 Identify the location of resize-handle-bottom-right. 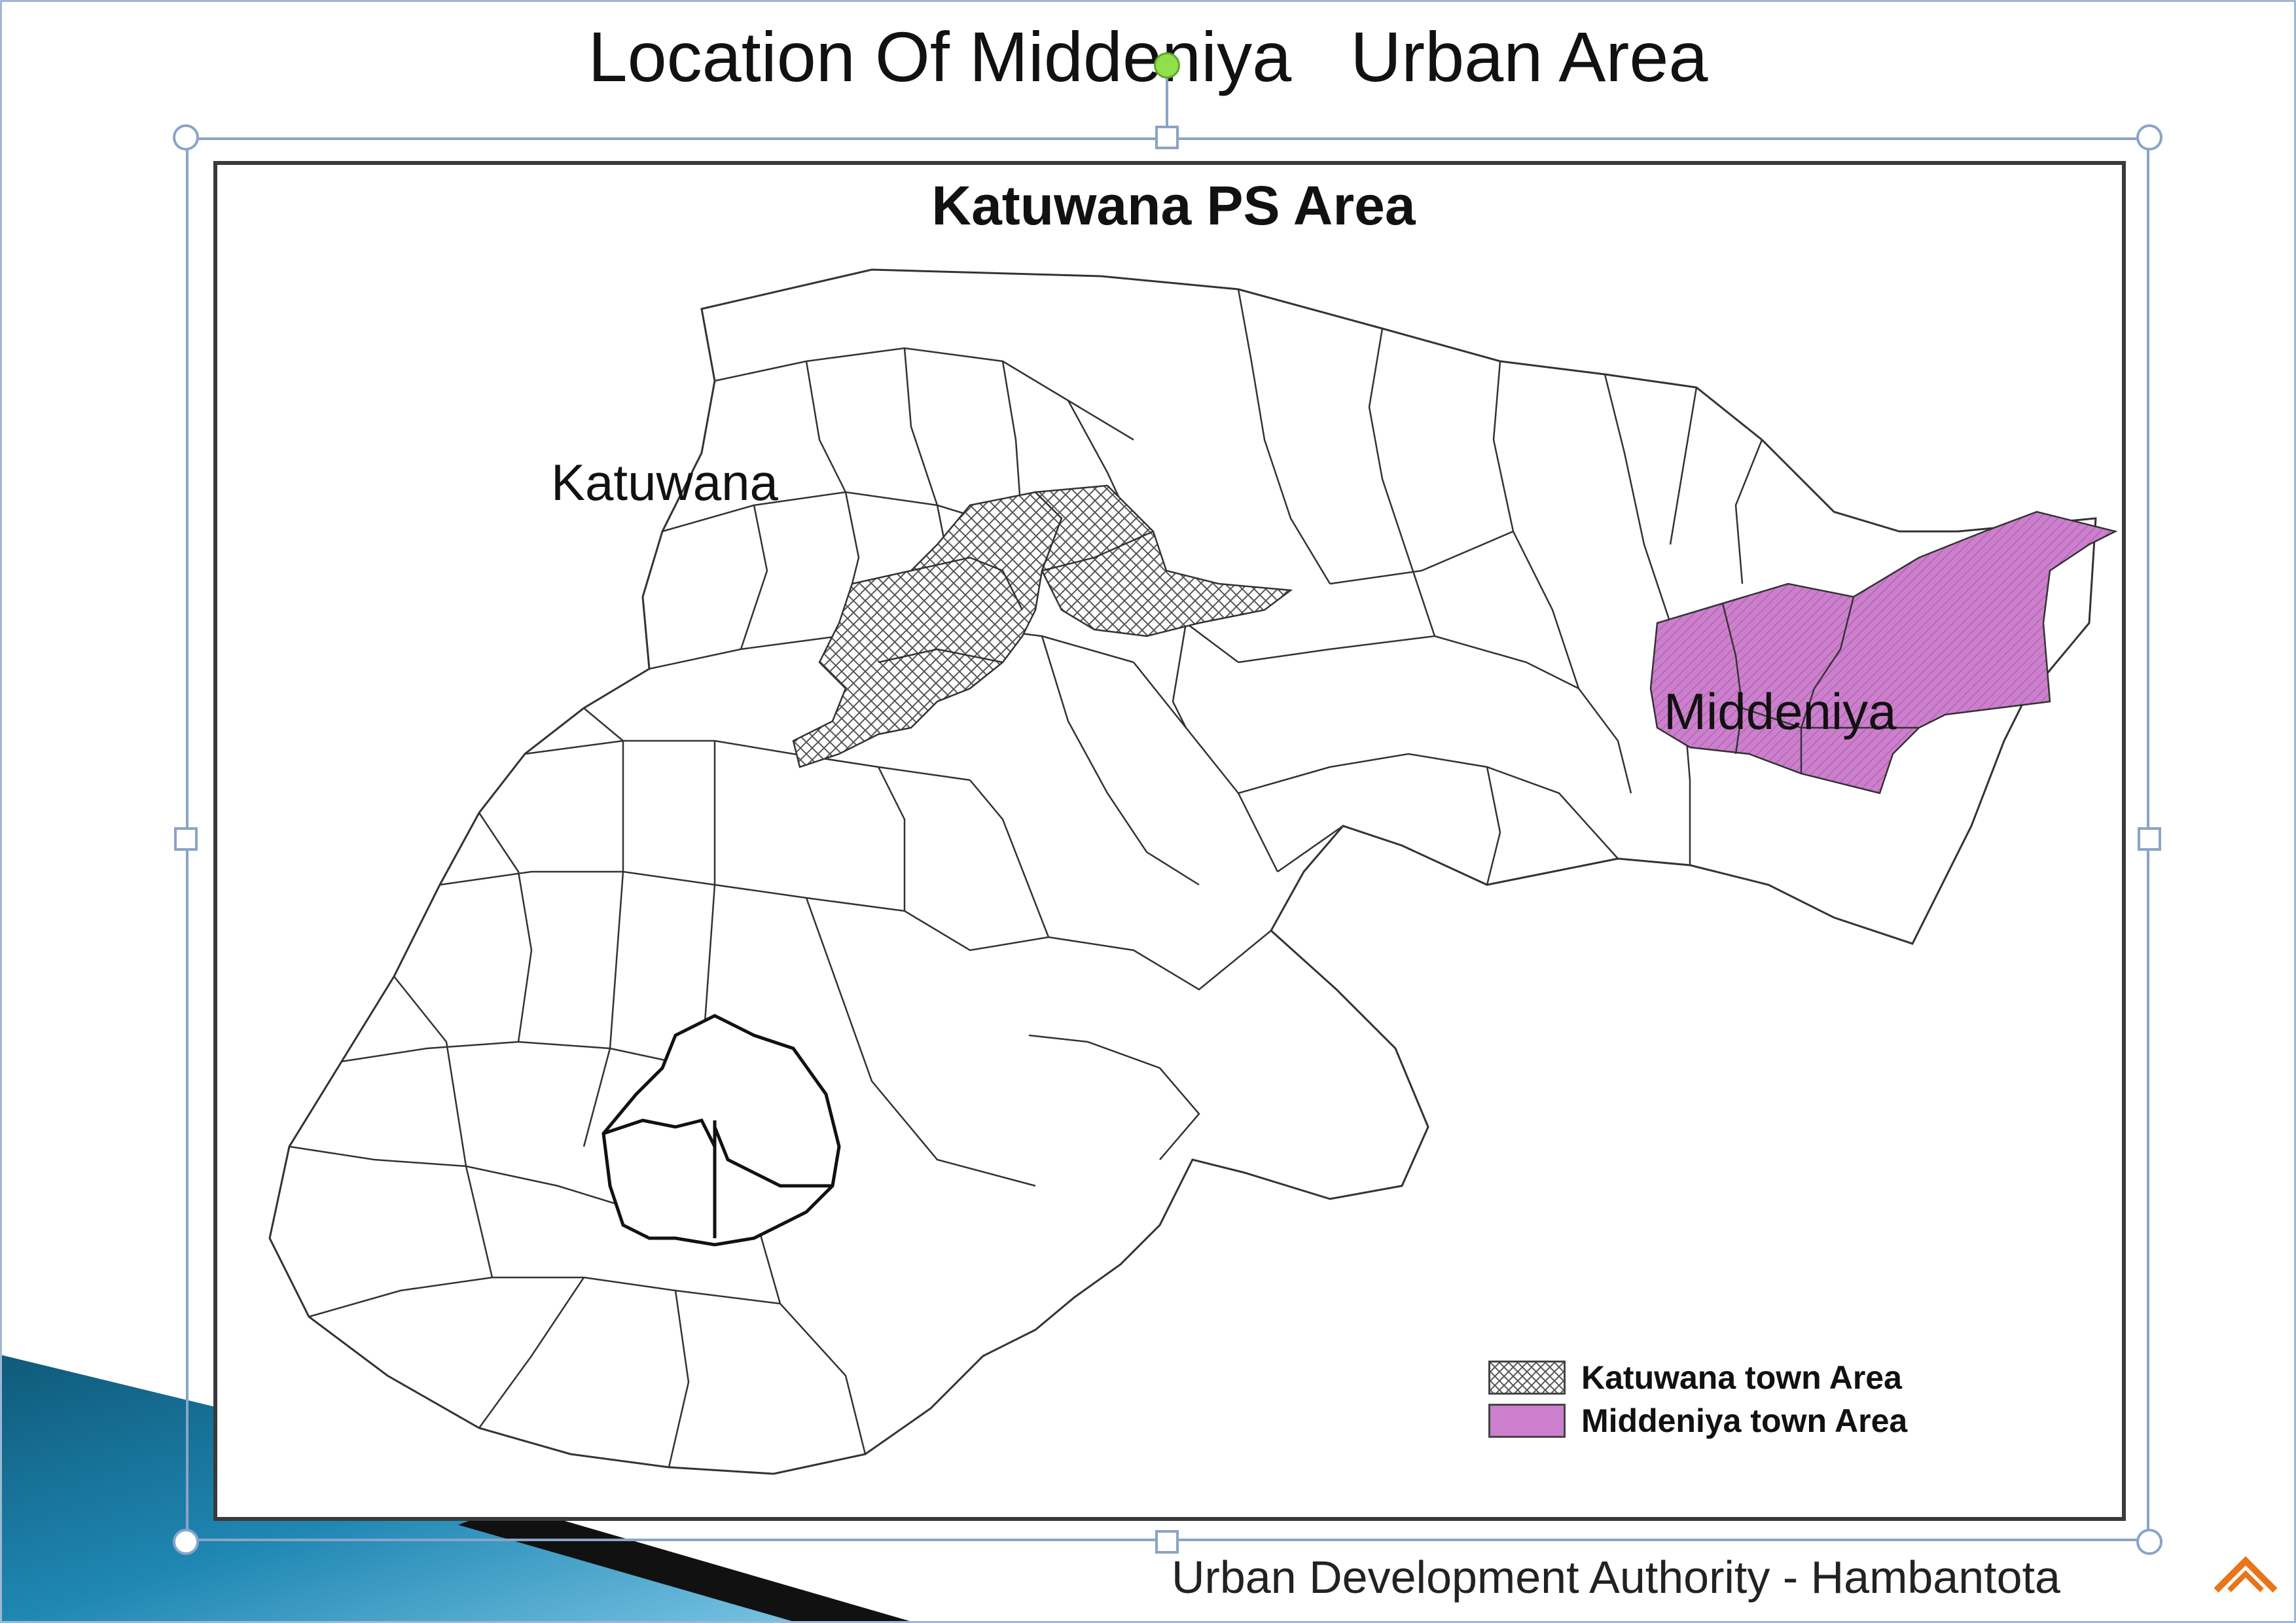
(2149, 1542).